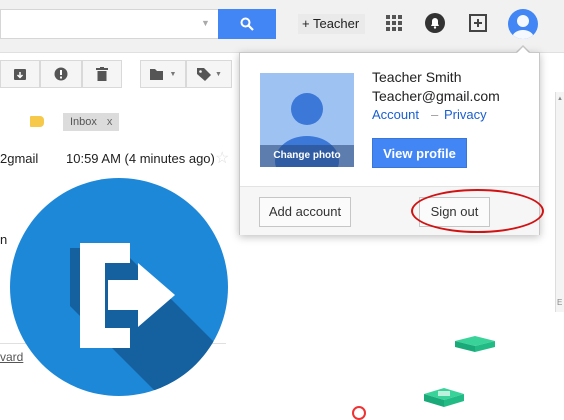  What do you see at coordinates (110, 122) in the screenshot?
I see `remove-label-button: x` at bounding box center [110, 122].